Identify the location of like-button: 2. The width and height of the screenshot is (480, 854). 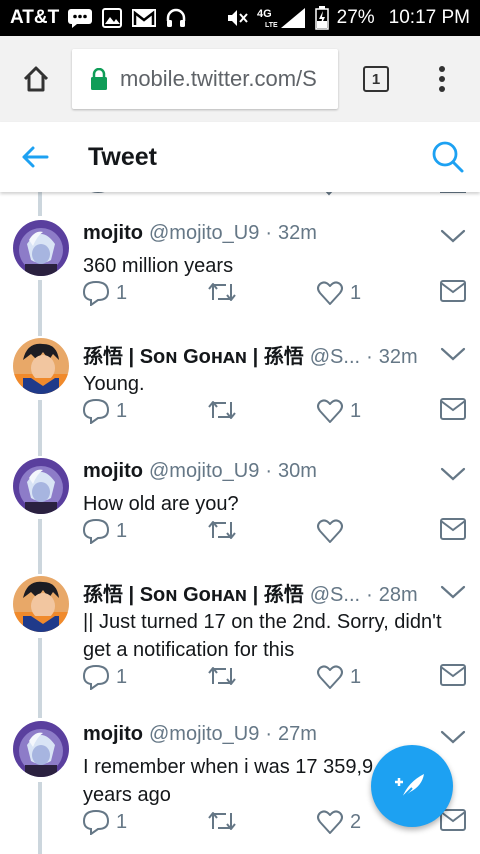
(338, 822).